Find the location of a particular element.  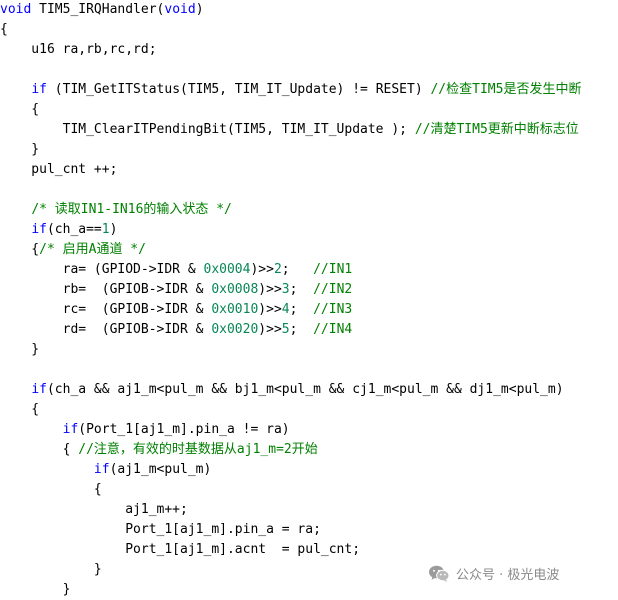

code-line: rb= (GPIOB->IDR & 0x0008)>>3; //IN2 is located at coordinates (176, 290).